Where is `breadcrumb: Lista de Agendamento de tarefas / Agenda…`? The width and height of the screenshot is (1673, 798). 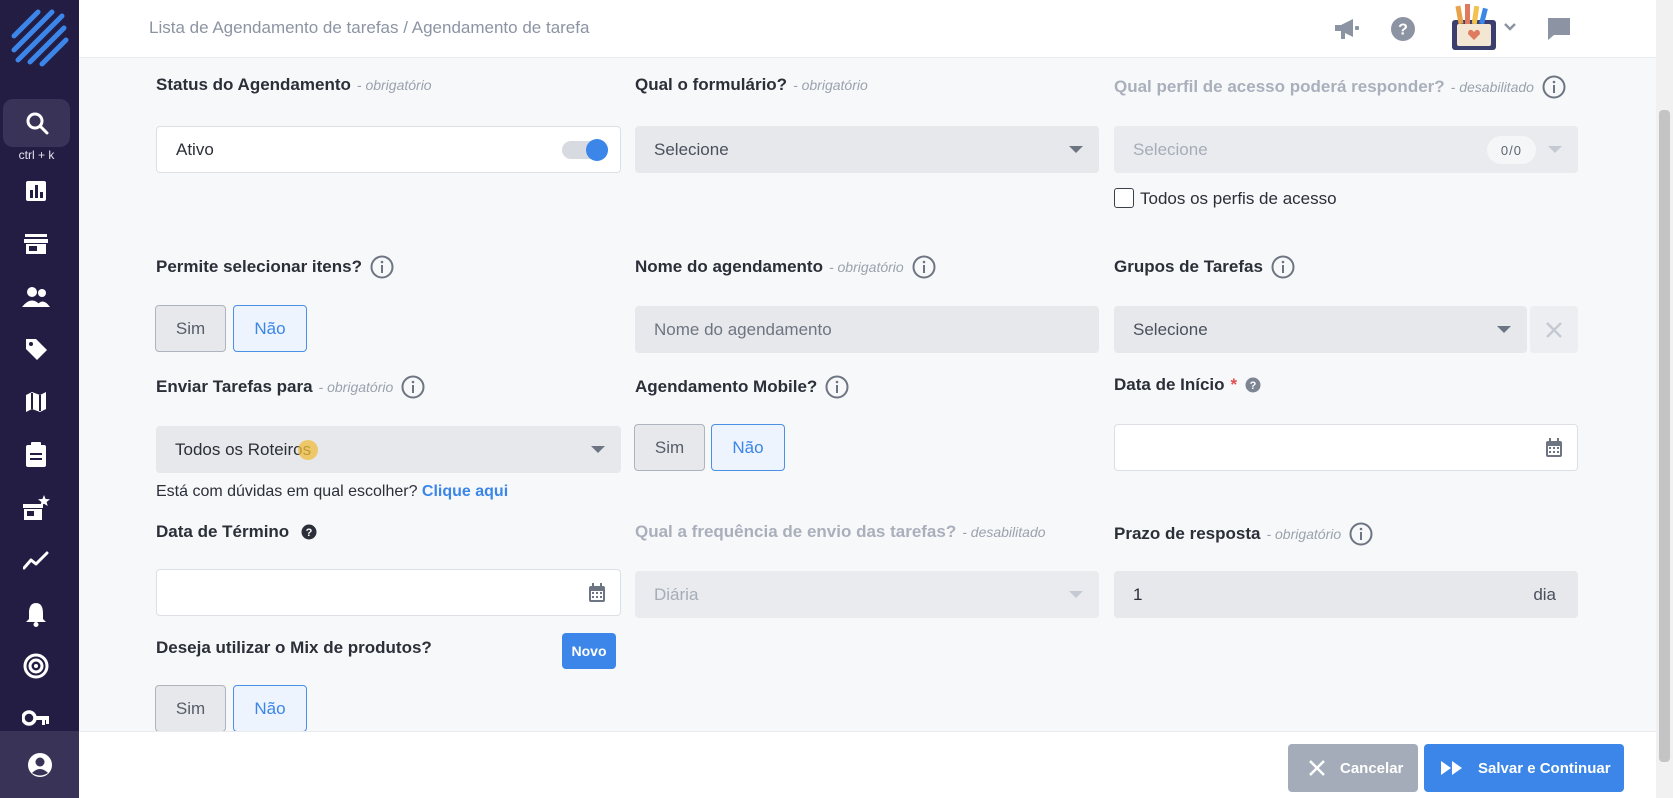 breadcrumb: Lista de Agendamento de tarefas / Agenda… is located at coordinates (369, 28).